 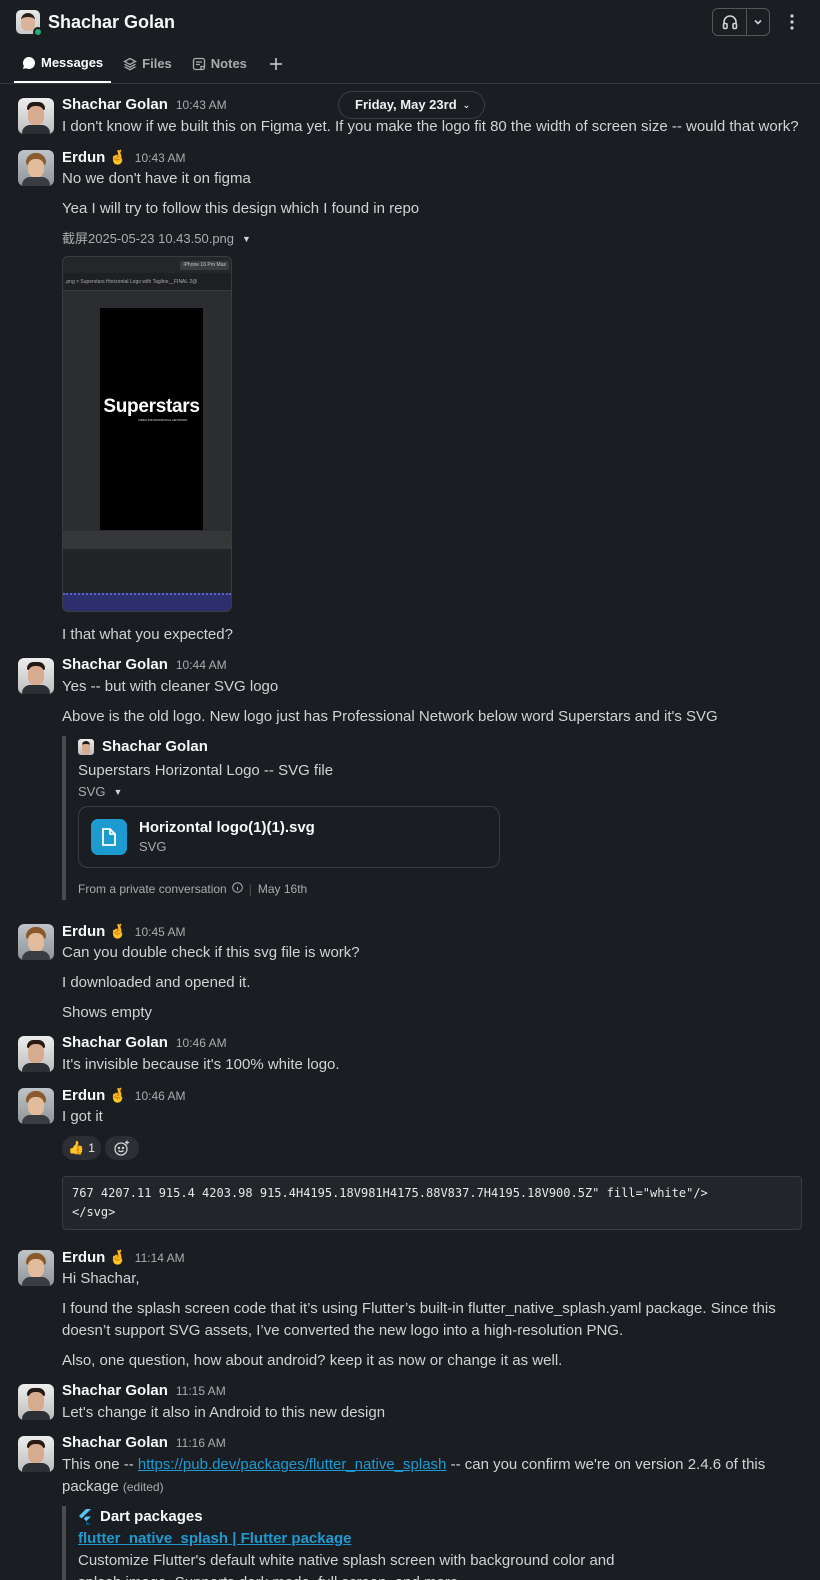 I want to click on link-preview-title: flutter_native_splash | Flutter package, so click(x=440, y=1539).